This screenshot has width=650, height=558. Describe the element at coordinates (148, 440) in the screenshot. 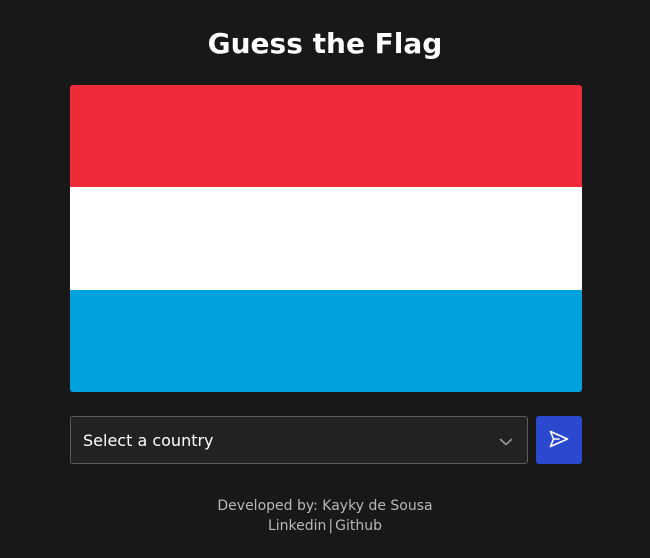

I see `country-select-value: Select a country` at that location.